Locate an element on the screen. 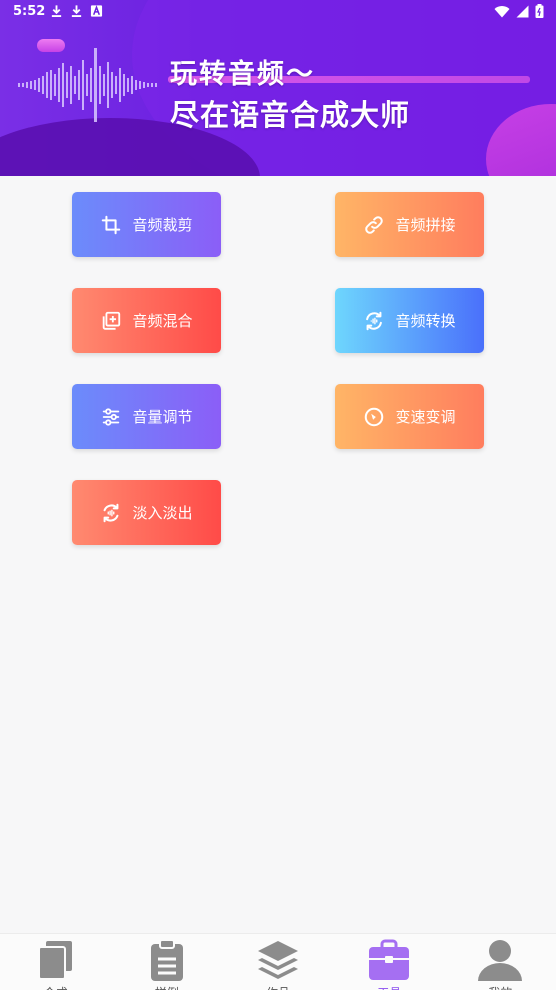 The height and width of the screenshot is (990, 556). tool-speed-pitch-button: 变速变调 is located at coordinates (409, 416).